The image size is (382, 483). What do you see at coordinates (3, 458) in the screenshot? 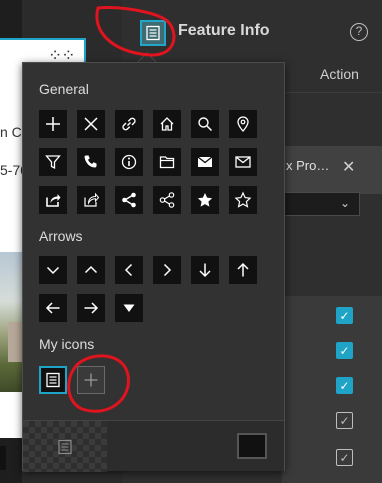
I see `sidebar-notch` at bounding box center [3, 458].